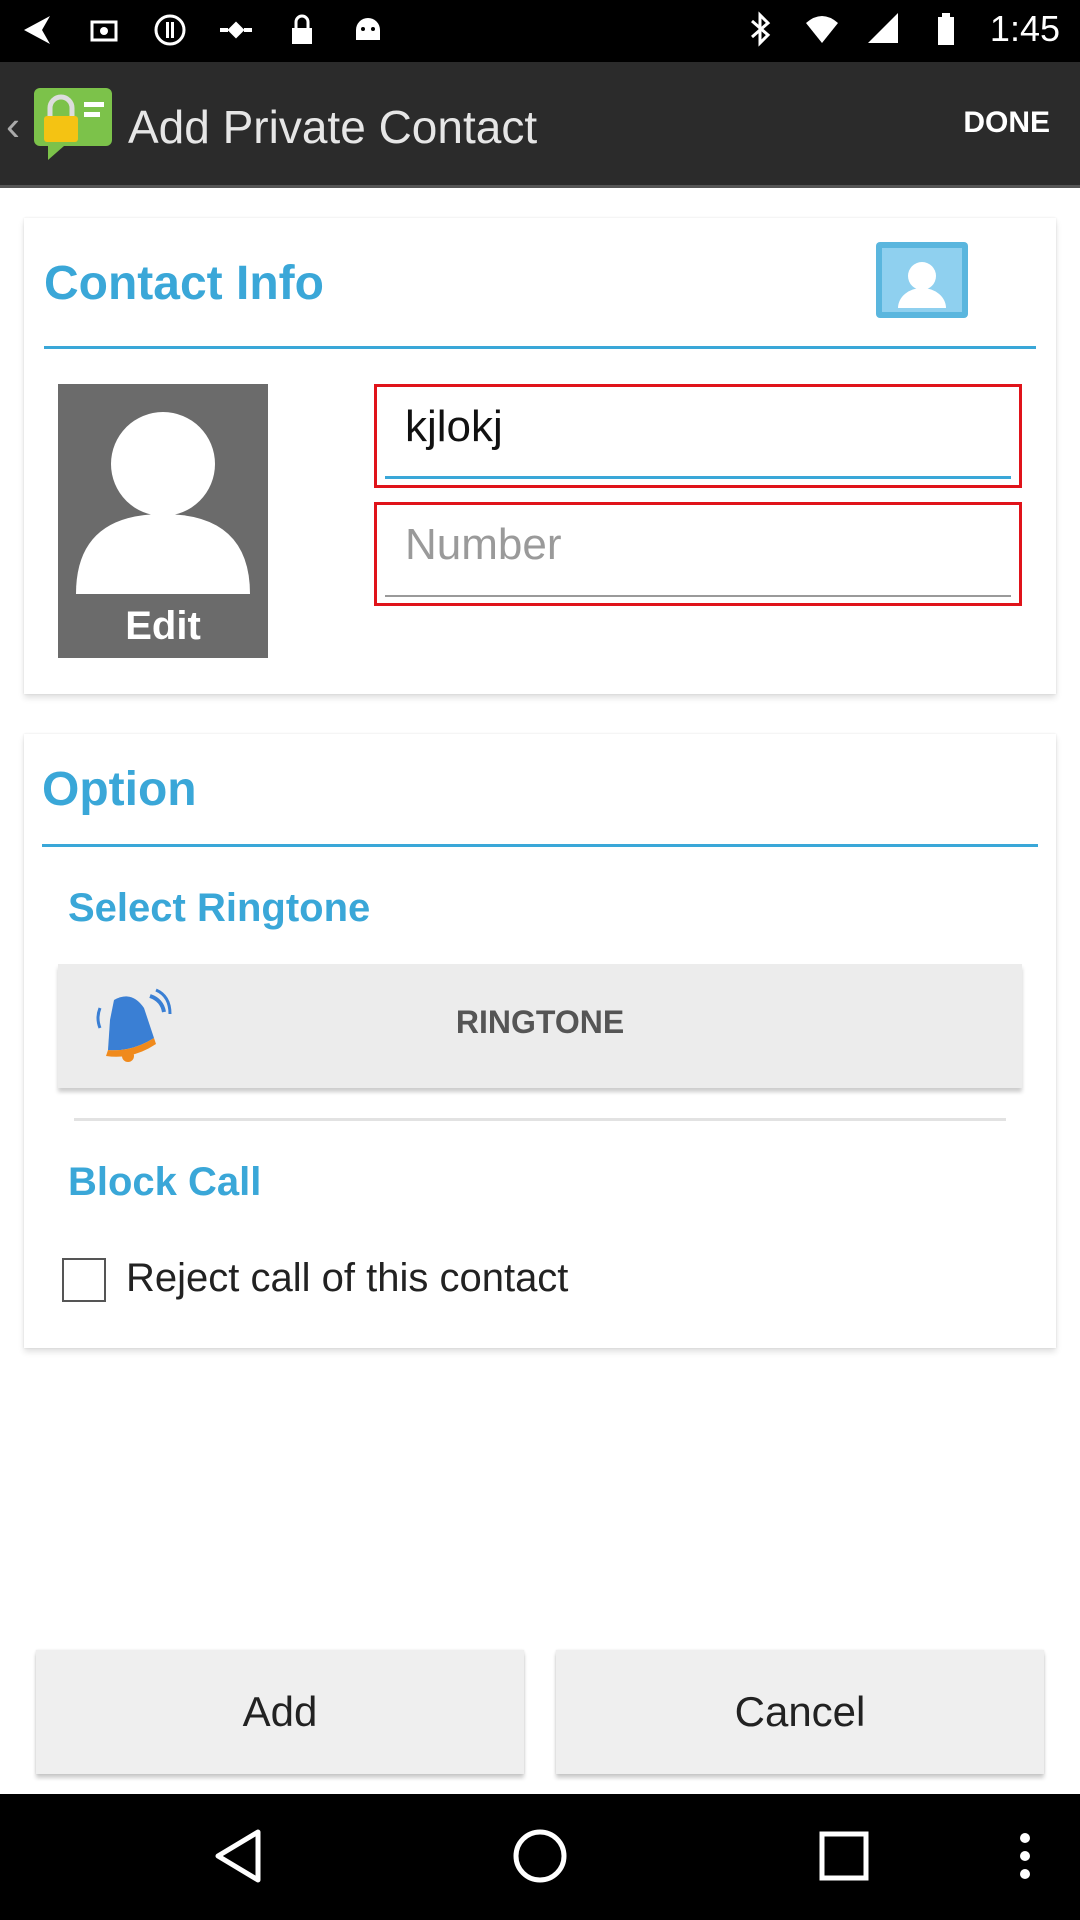  I want to click on info-icon, so click(170, 30).